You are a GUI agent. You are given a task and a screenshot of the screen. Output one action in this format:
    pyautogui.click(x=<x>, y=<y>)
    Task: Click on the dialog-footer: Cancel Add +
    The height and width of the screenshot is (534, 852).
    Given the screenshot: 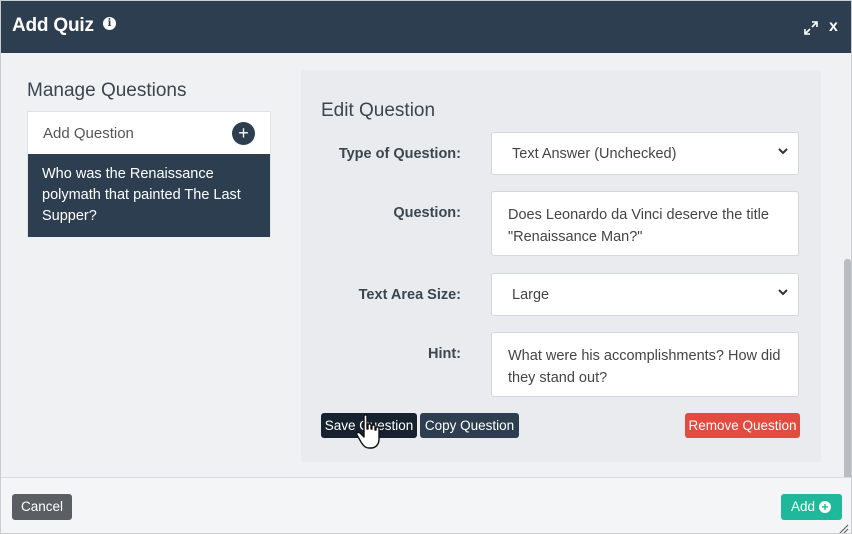 What is the action you would take?
    pyautogui.click(x=426, y=505)
    